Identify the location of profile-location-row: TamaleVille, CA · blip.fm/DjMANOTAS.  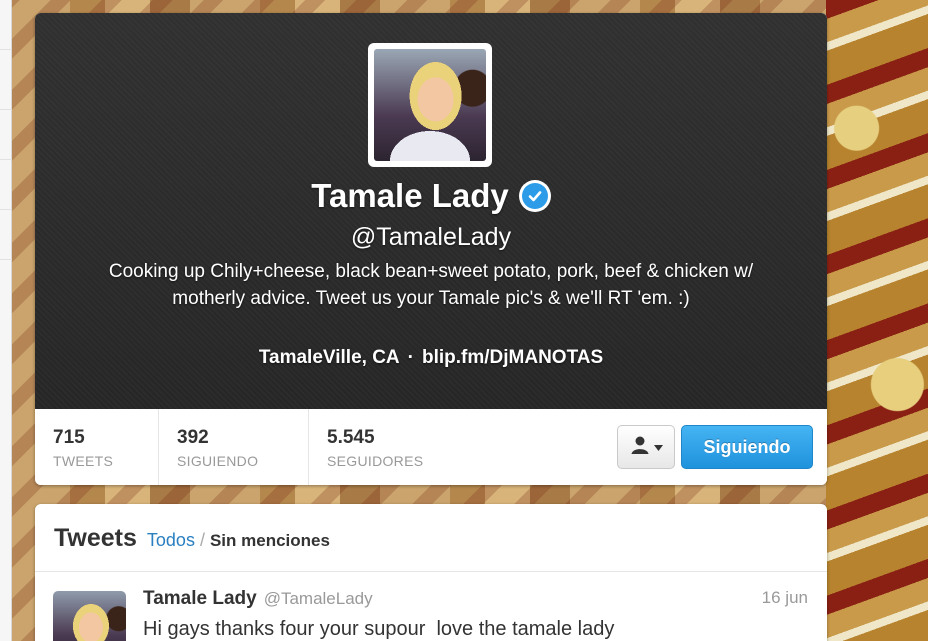
(431, 358).